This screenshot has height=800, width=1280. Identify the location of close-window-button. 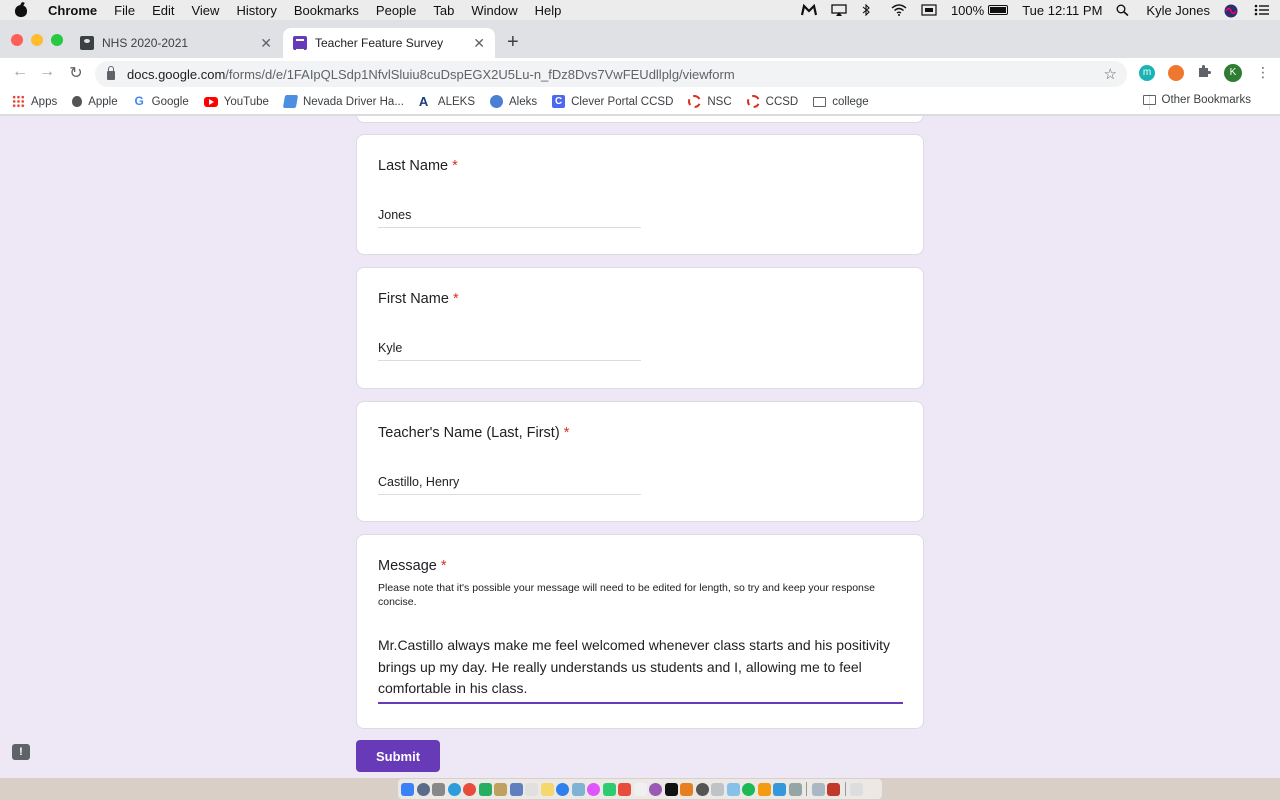
(17, 40).